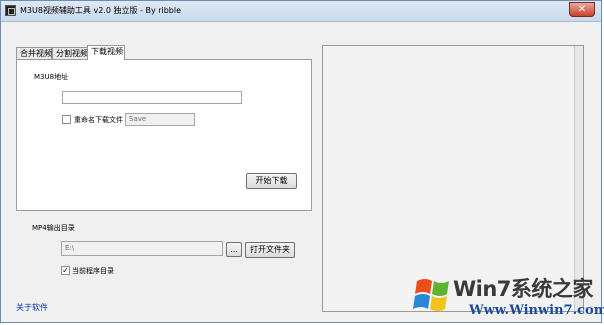 Image resolution: width=604 pixels, height=325 pixels. I want to click on window-title: M3U8视频辅助工具 v2.0 独立版 - By ribble, so click(101, 10).